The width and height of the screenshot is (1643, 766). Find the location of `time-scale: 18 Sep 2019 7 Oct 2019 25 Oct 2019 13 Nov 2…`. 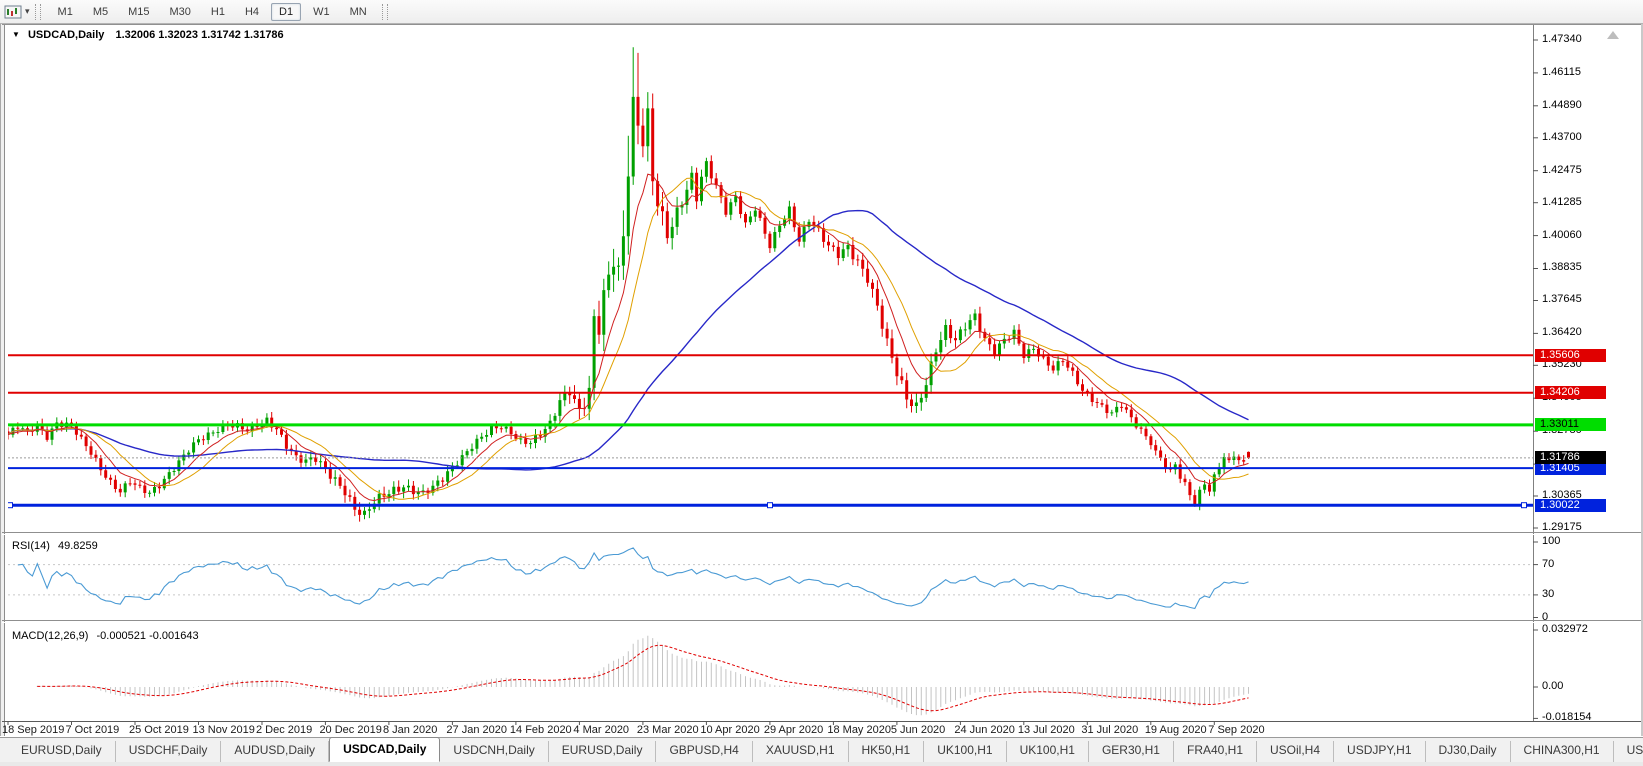

time-scale: 18 Sep 2019 7 Oct 2019 25 Oct 2019 13 Nov 2… is located at coordinates (821, 729).